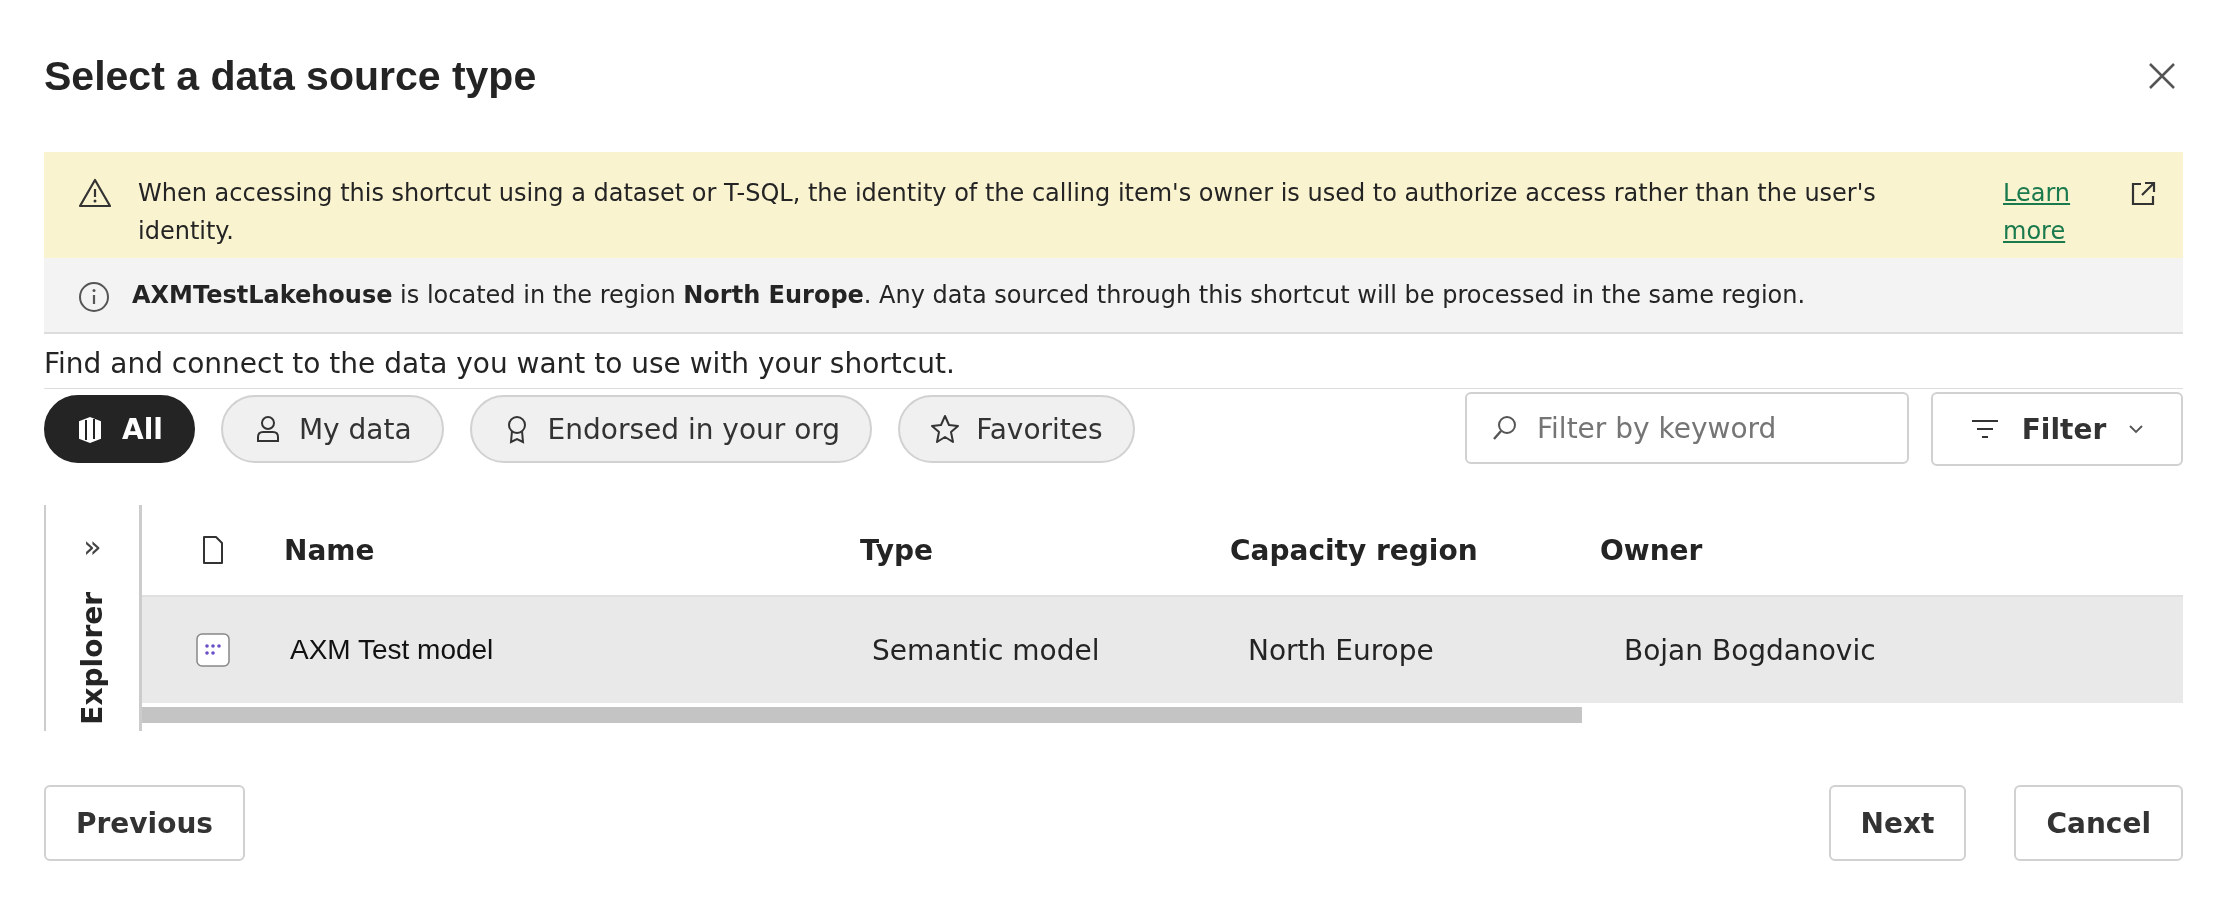 Image resolution: width=2227 pixels, height=908 pixels. What do you see at coordinates (94, 297) in the screenshot?
I see `info-icon` at bounding box center [94, 297].